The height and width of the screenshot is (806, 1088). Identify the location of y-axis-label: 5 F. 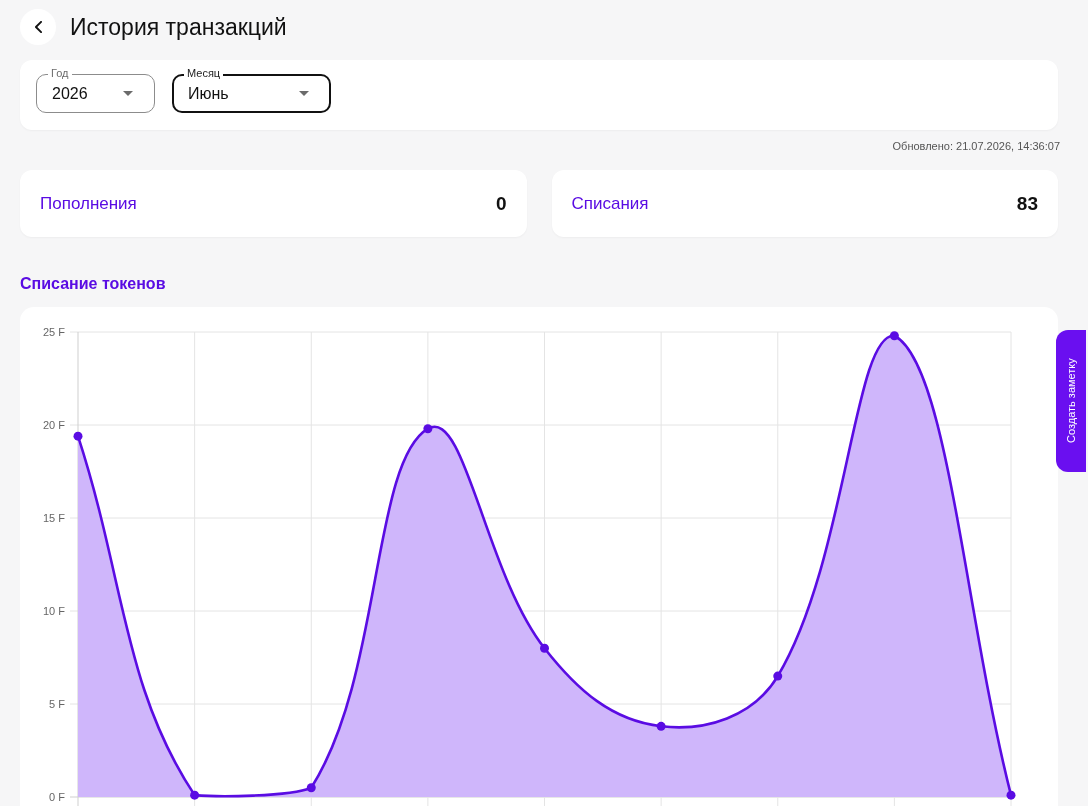
(57, 704).